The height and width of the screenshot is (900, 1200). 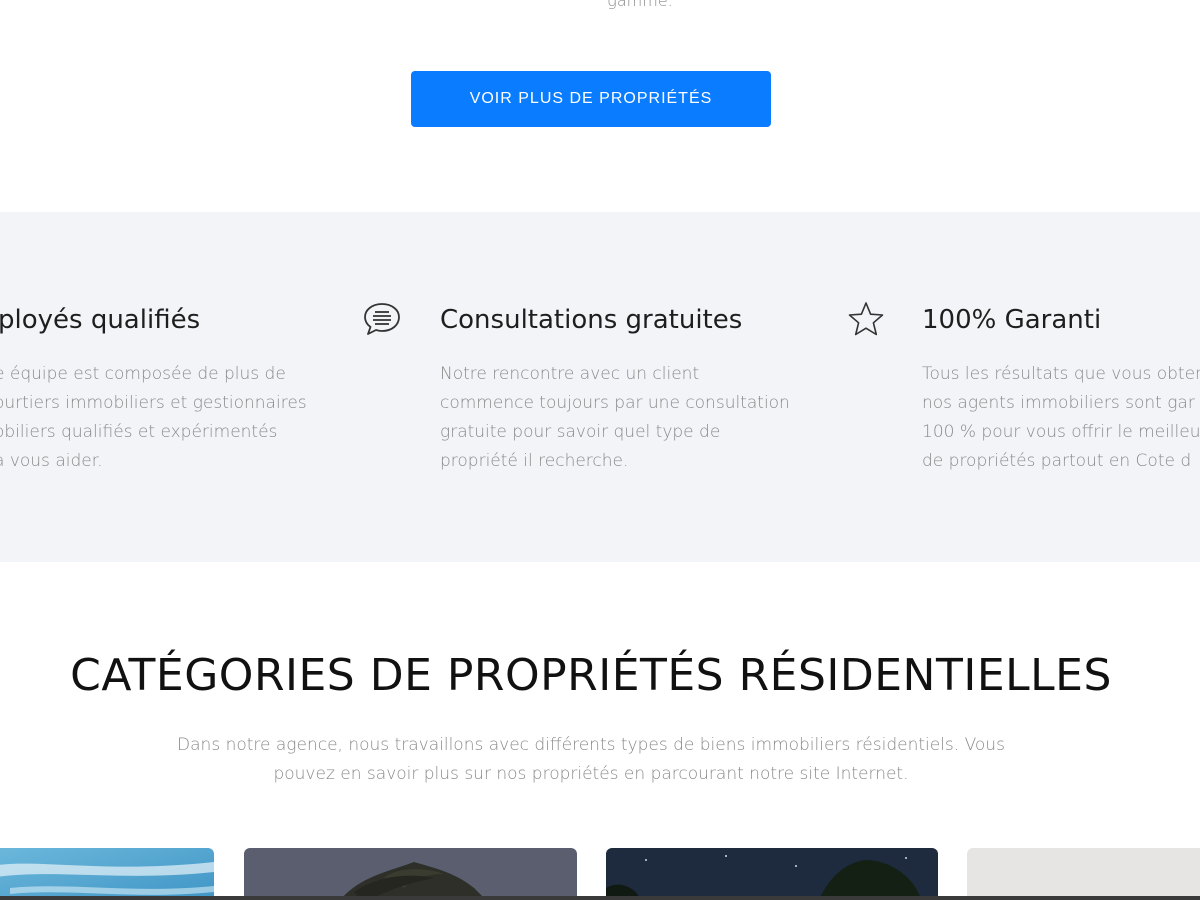 I want to click on category-card-night, so click(x=772, y=874).